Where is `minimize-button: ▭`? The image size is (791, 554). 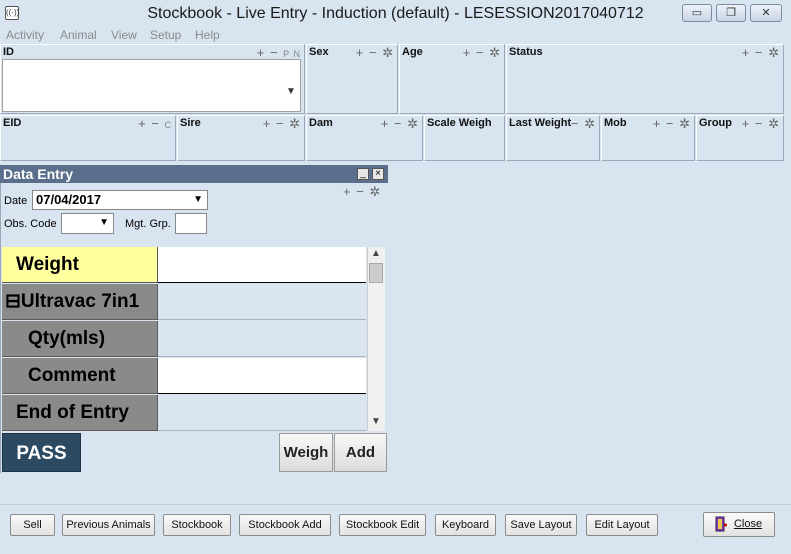 minimize-button: ▭ is located at coordinates (697, 13).